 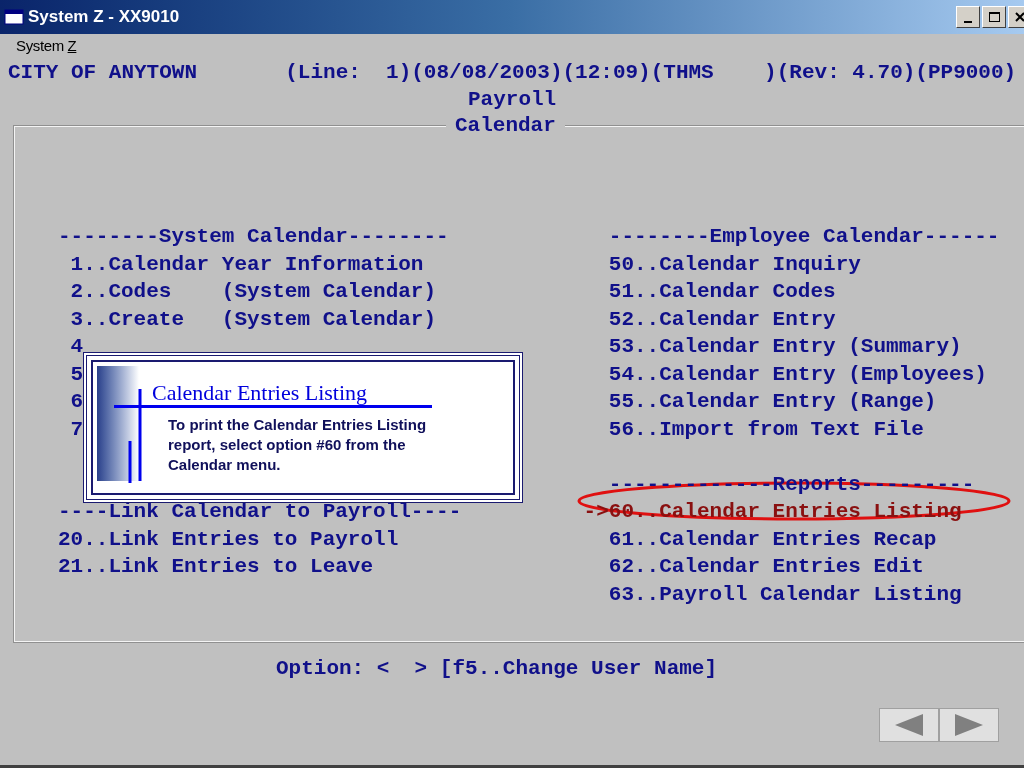 I want to click on window-title: System Z - XX9010, so click(x=104, y=17).